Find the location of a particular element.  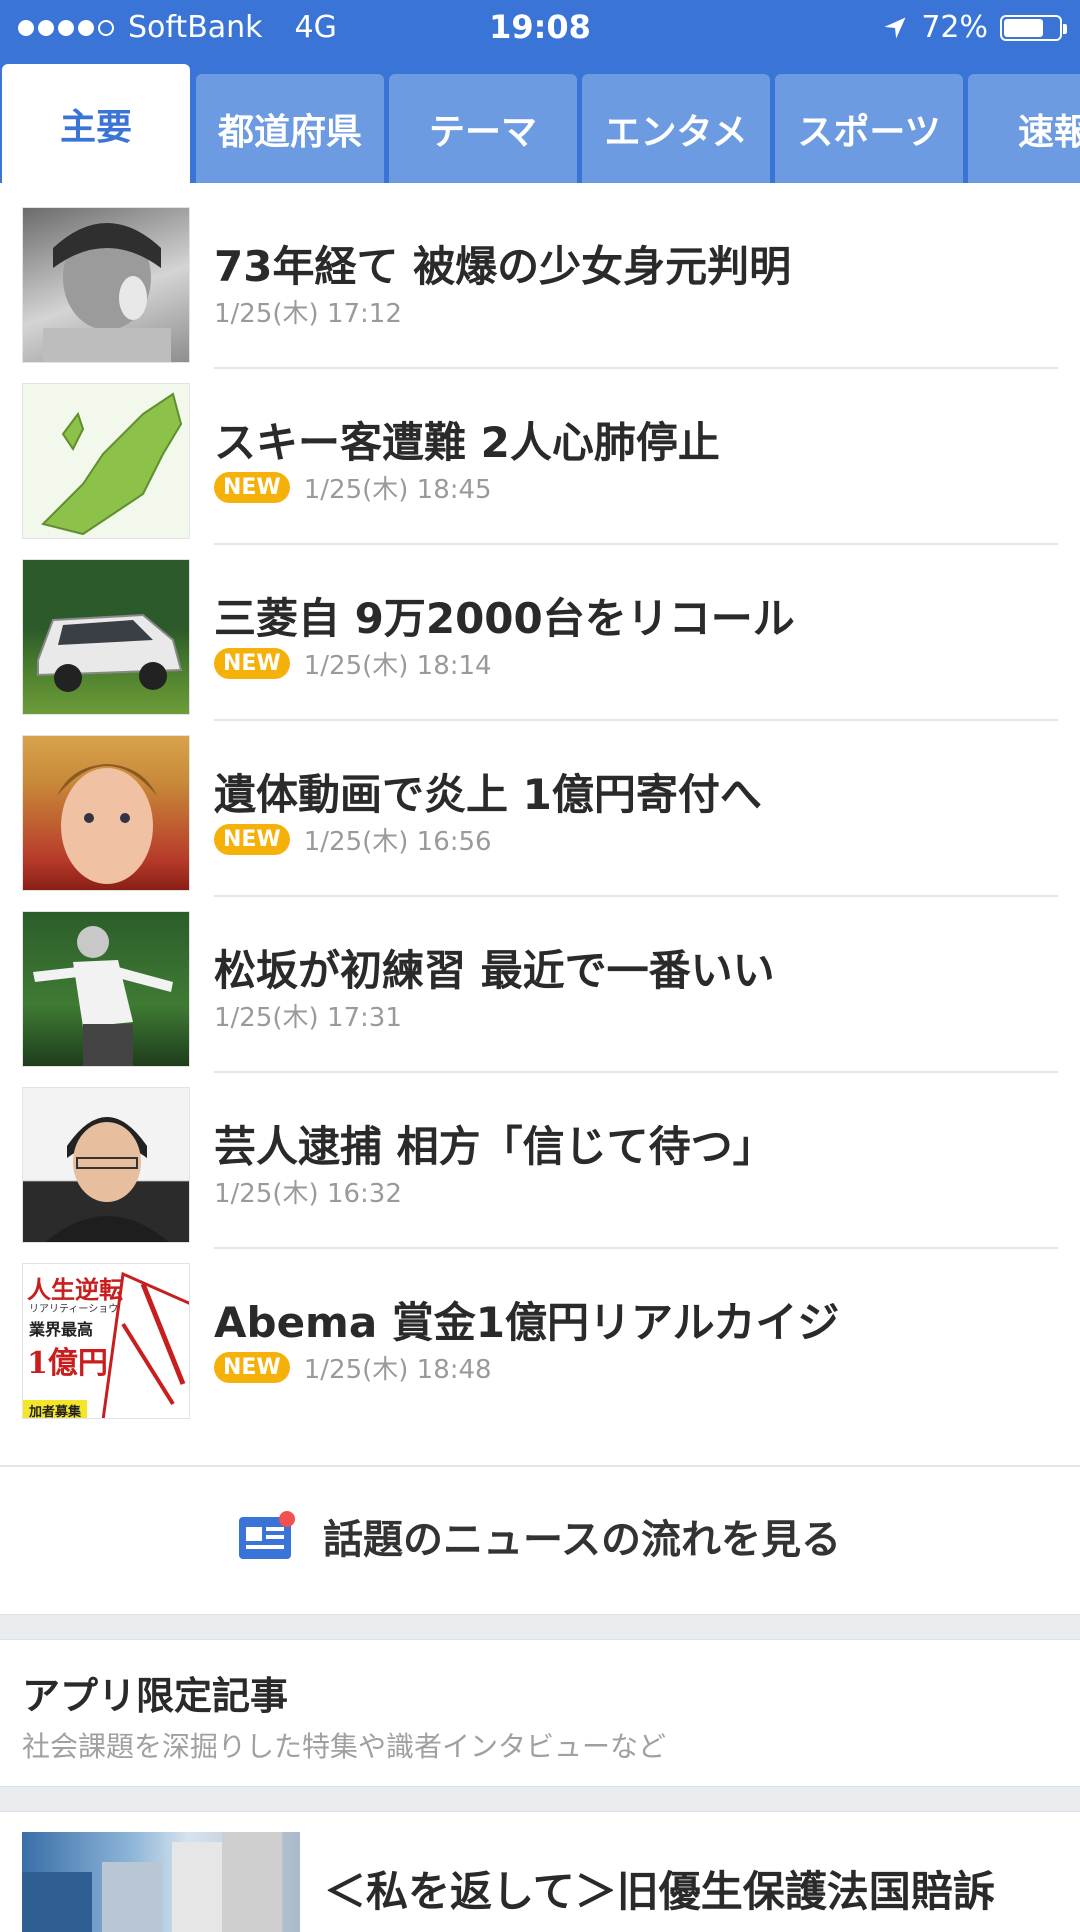

section-title: アプリ限定記事 is located at coordinates (155, 1696).